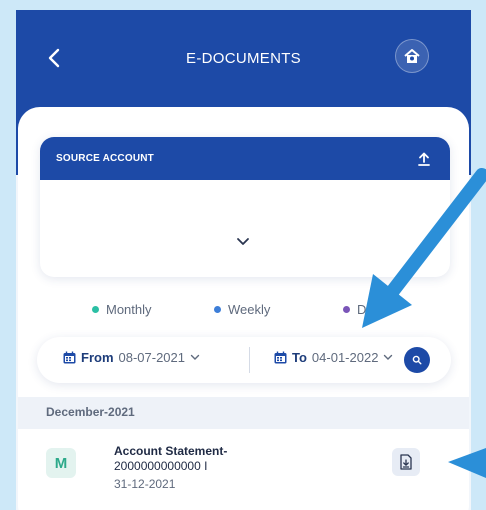  What do you see at coordinates (244, 360) in the screenshot?
I see `date-filter-bar: From 08-07-2021 To 04-01-2022` at bounding box center [244, 360].